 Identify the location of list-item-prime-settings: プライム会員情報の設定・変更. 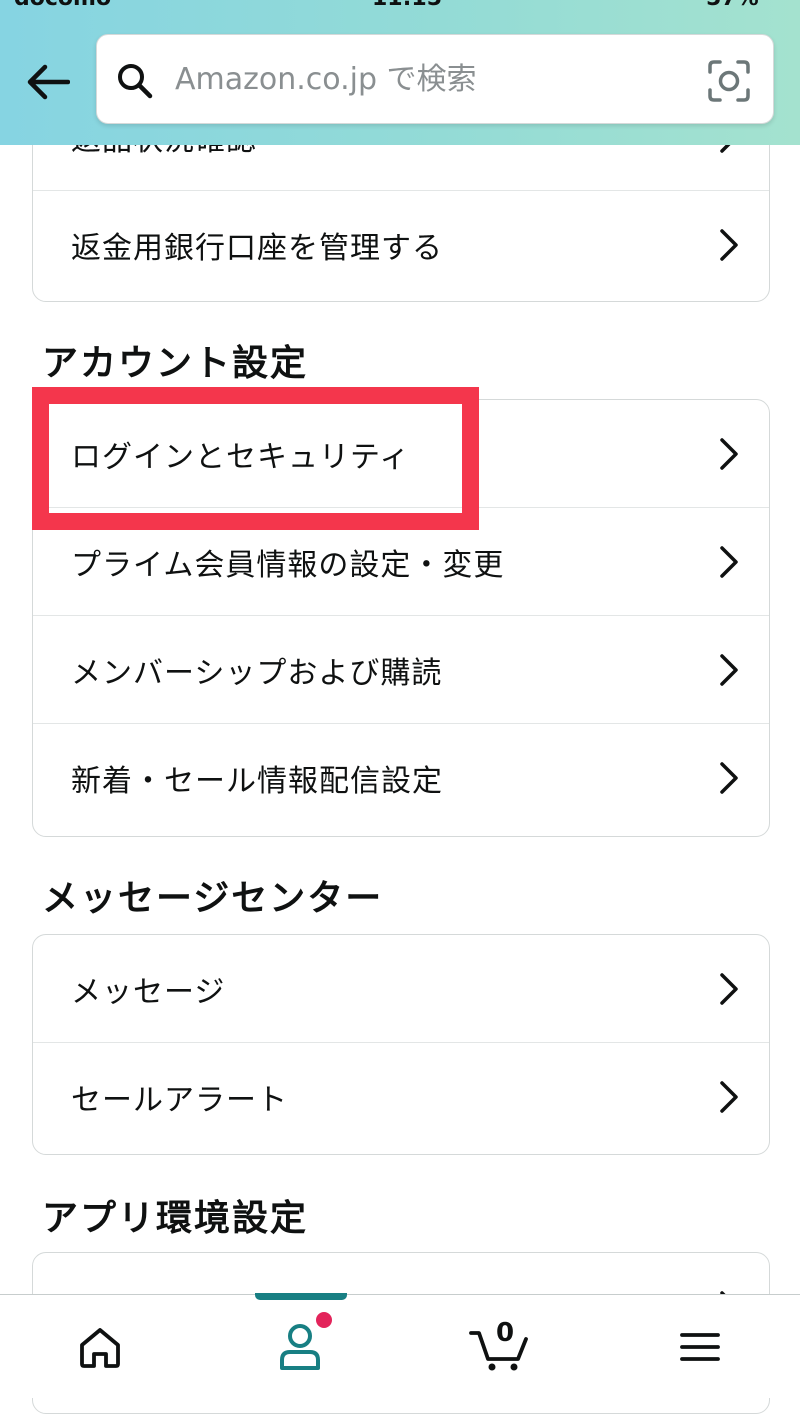
(401, 562).